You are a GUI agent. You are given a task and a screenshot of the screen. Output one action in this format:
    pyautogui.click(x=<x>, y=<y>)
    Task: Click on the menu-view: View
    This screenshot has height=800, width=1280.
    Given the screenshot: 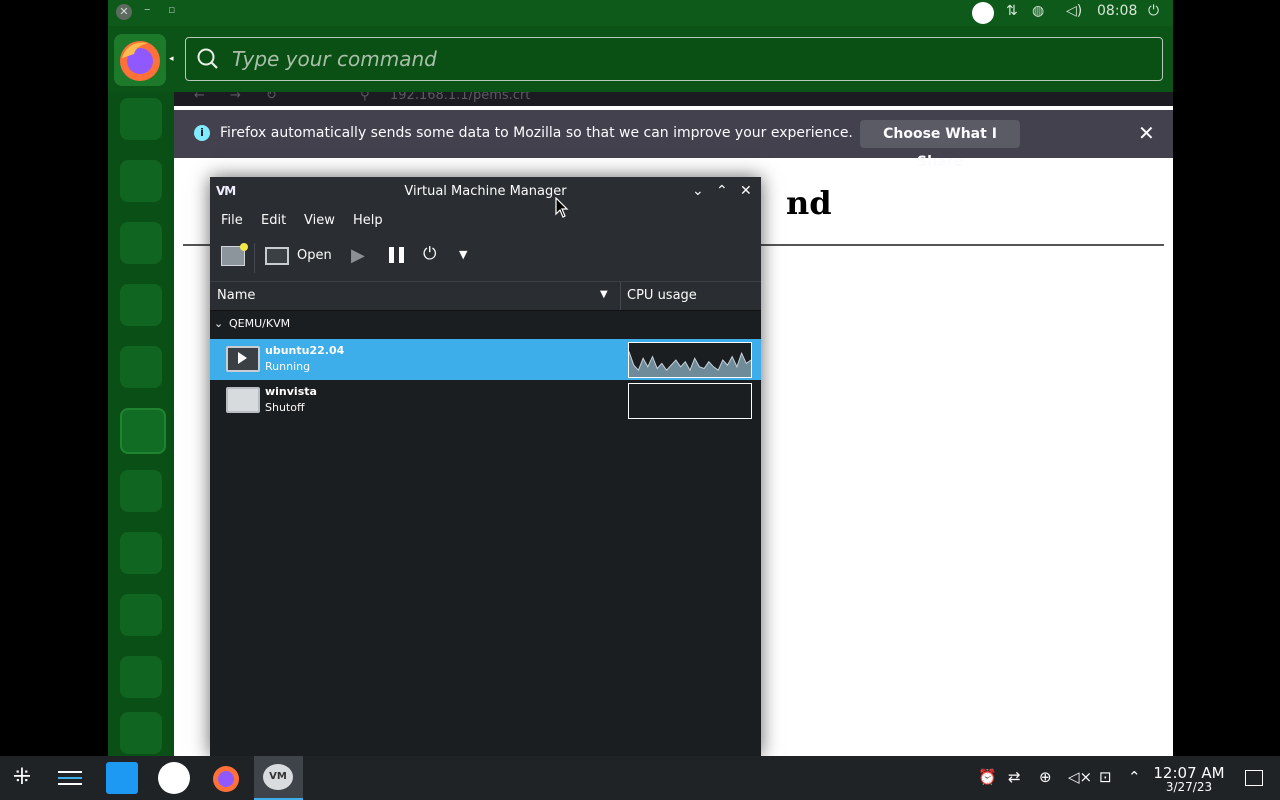 What is the action you would take?
    pyautogui.click(x=319, y=220)
    